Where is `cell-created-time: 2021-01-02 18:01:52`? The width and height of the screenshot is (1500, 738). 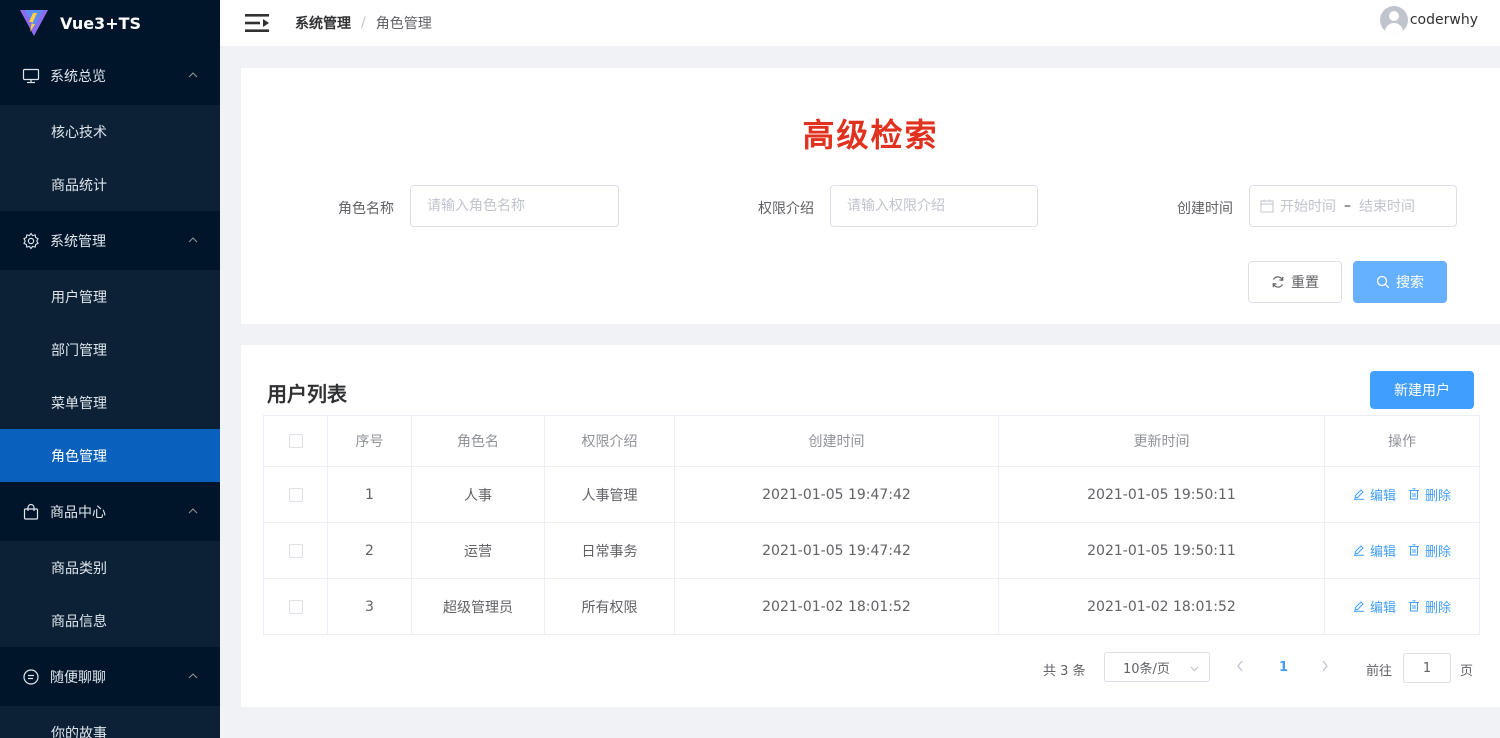 cell-created-time: 2021-01-02 18:01:52 is located at coordinates (836, 606).